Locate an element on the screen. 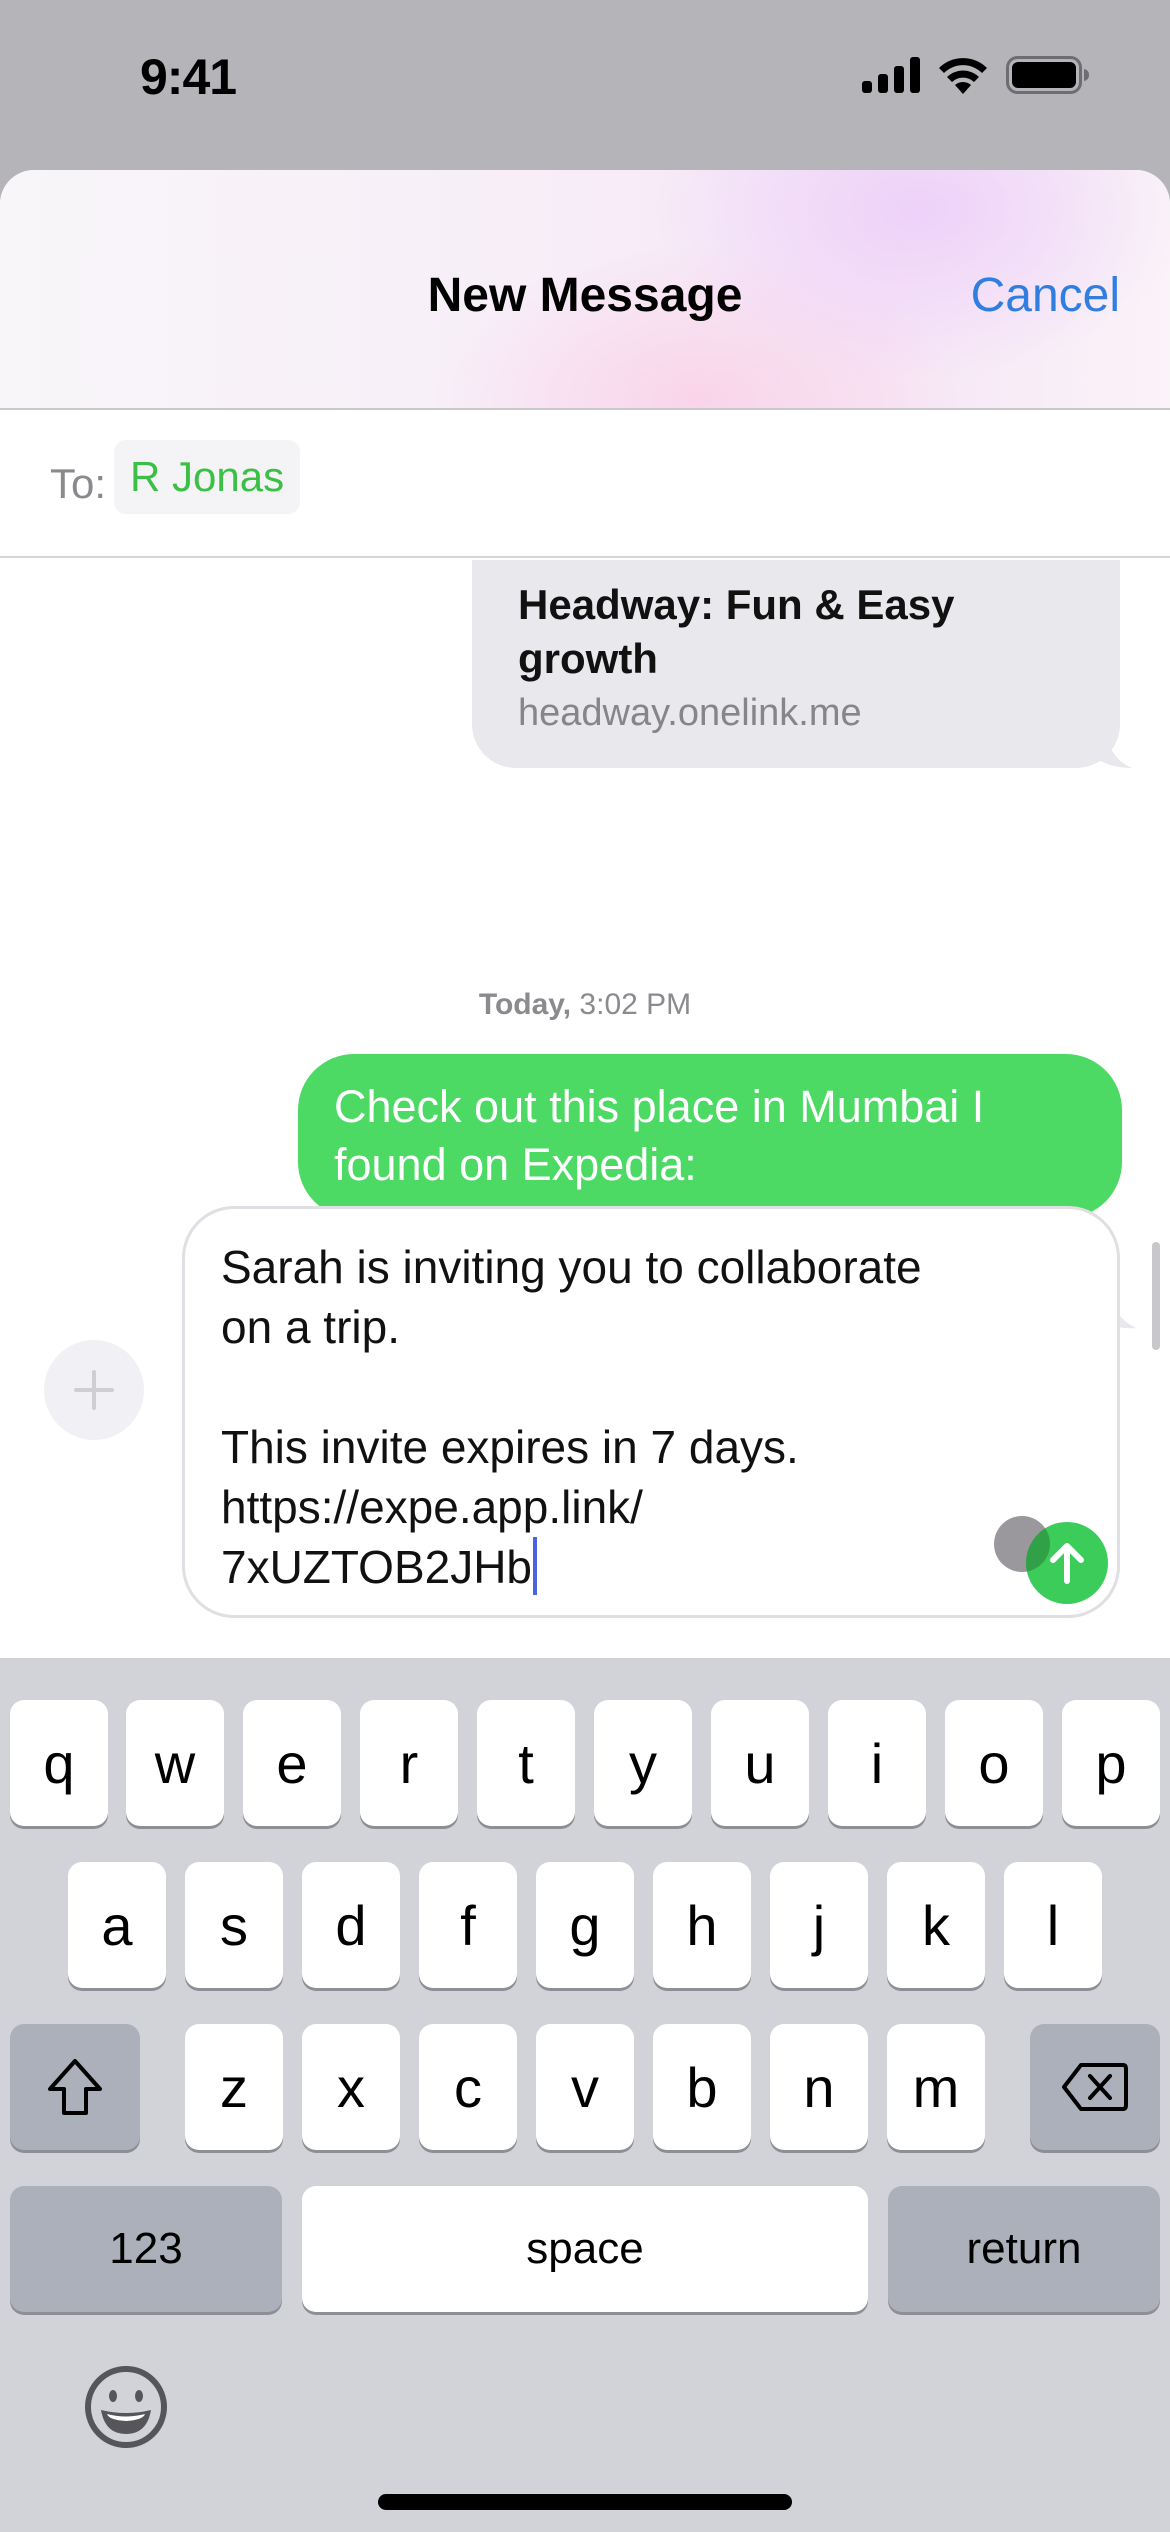 This screenshot has height=2532, width=1170. message-input-line: https://expe.app.link/ is located at coordinates (432, 1507).